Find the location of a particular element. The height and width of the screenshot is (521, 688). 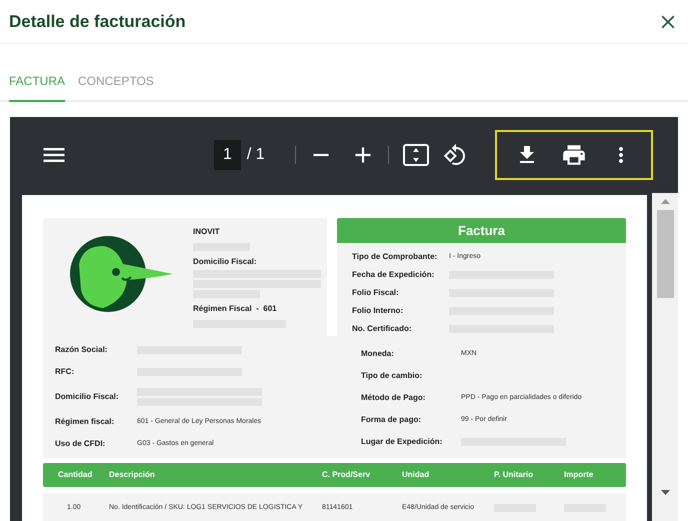

column-header: Unidad is located at coordinates (416, 475).